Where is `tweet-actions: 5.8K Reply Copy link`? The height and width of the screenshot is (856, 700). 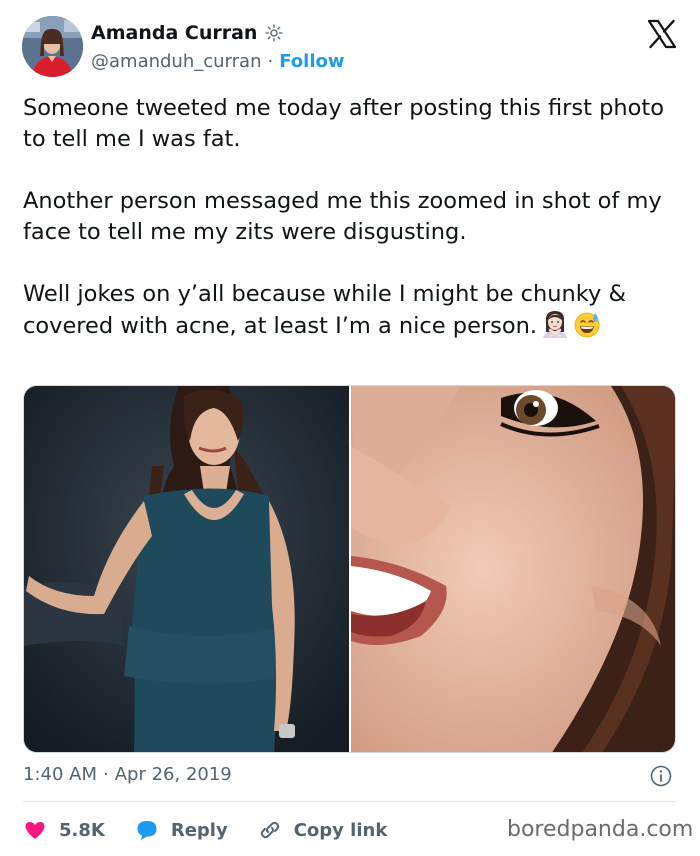
tweet-actions: 5.8K Reply Copy link is located at coordinates (220, 830).